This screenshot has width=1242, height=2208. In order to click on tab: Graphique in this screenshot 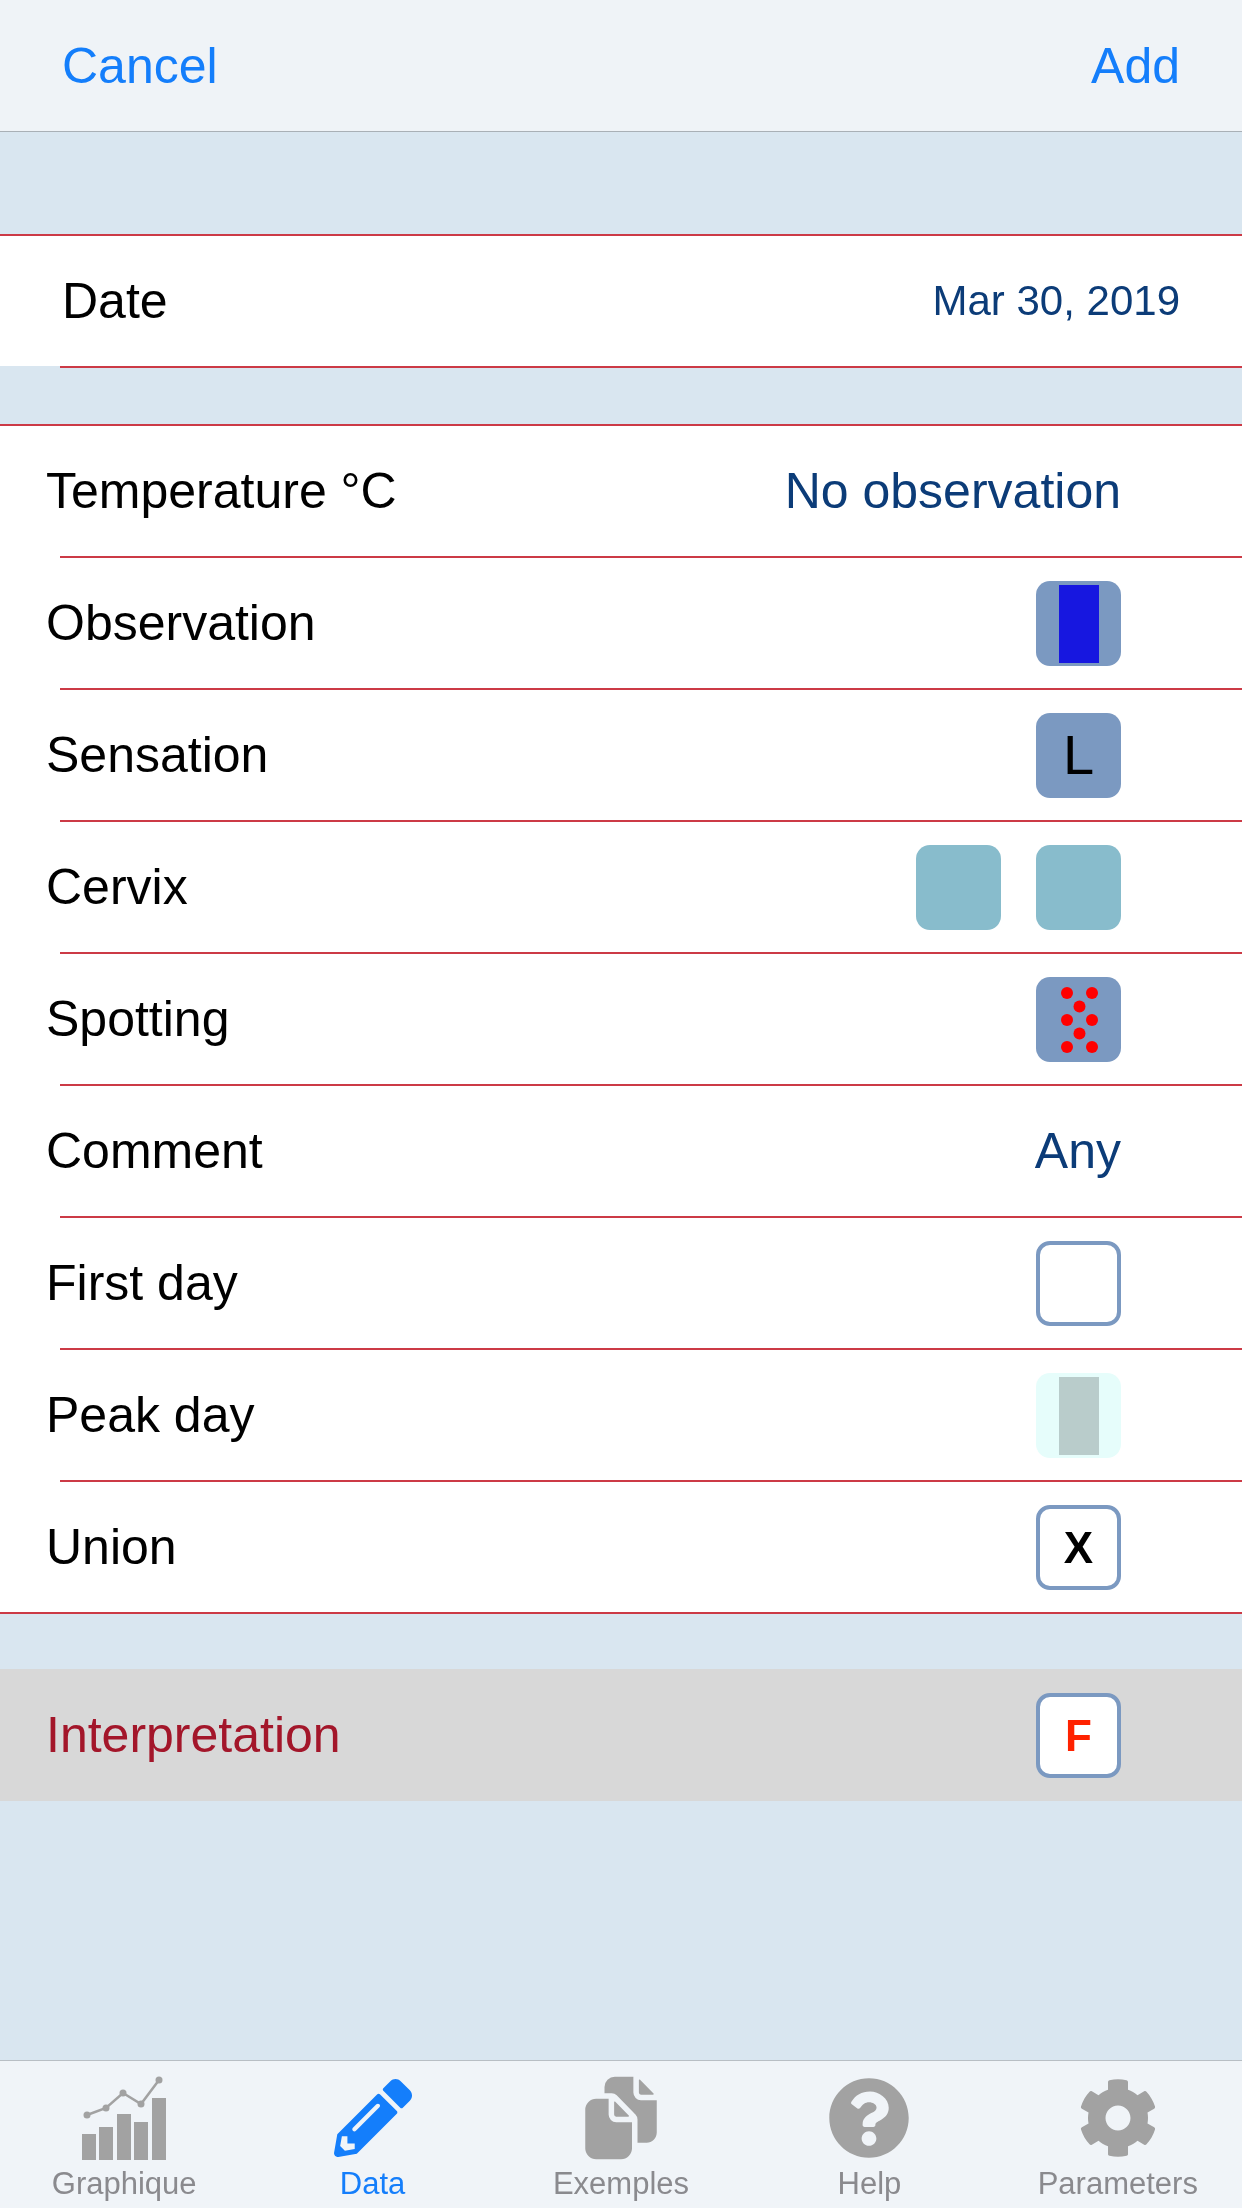, I will do `click(124, 2134)`.